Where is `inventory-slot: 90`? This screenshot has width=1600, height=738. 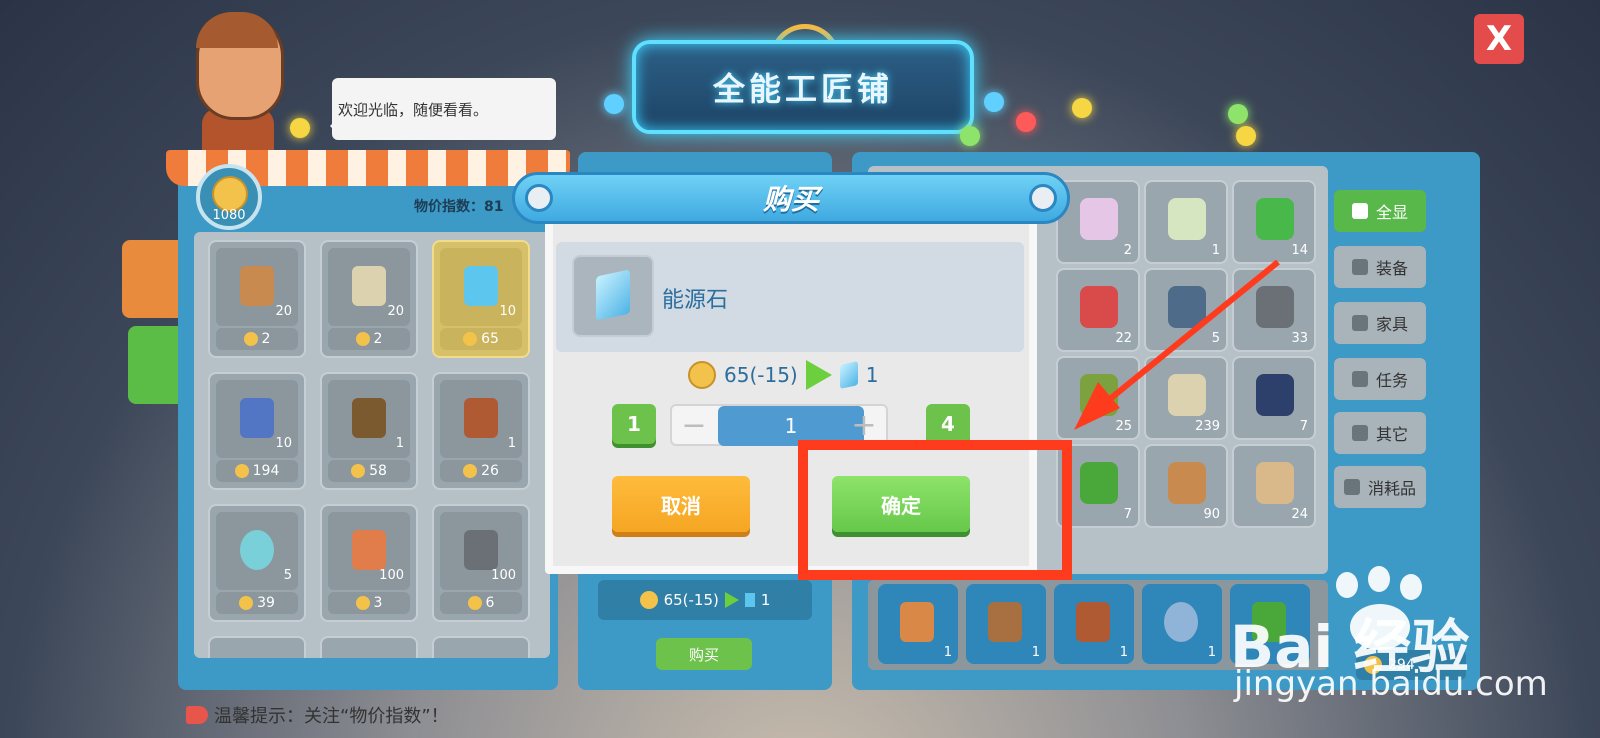 inventory-slot: 90 is located at coordinates (1186, 486).